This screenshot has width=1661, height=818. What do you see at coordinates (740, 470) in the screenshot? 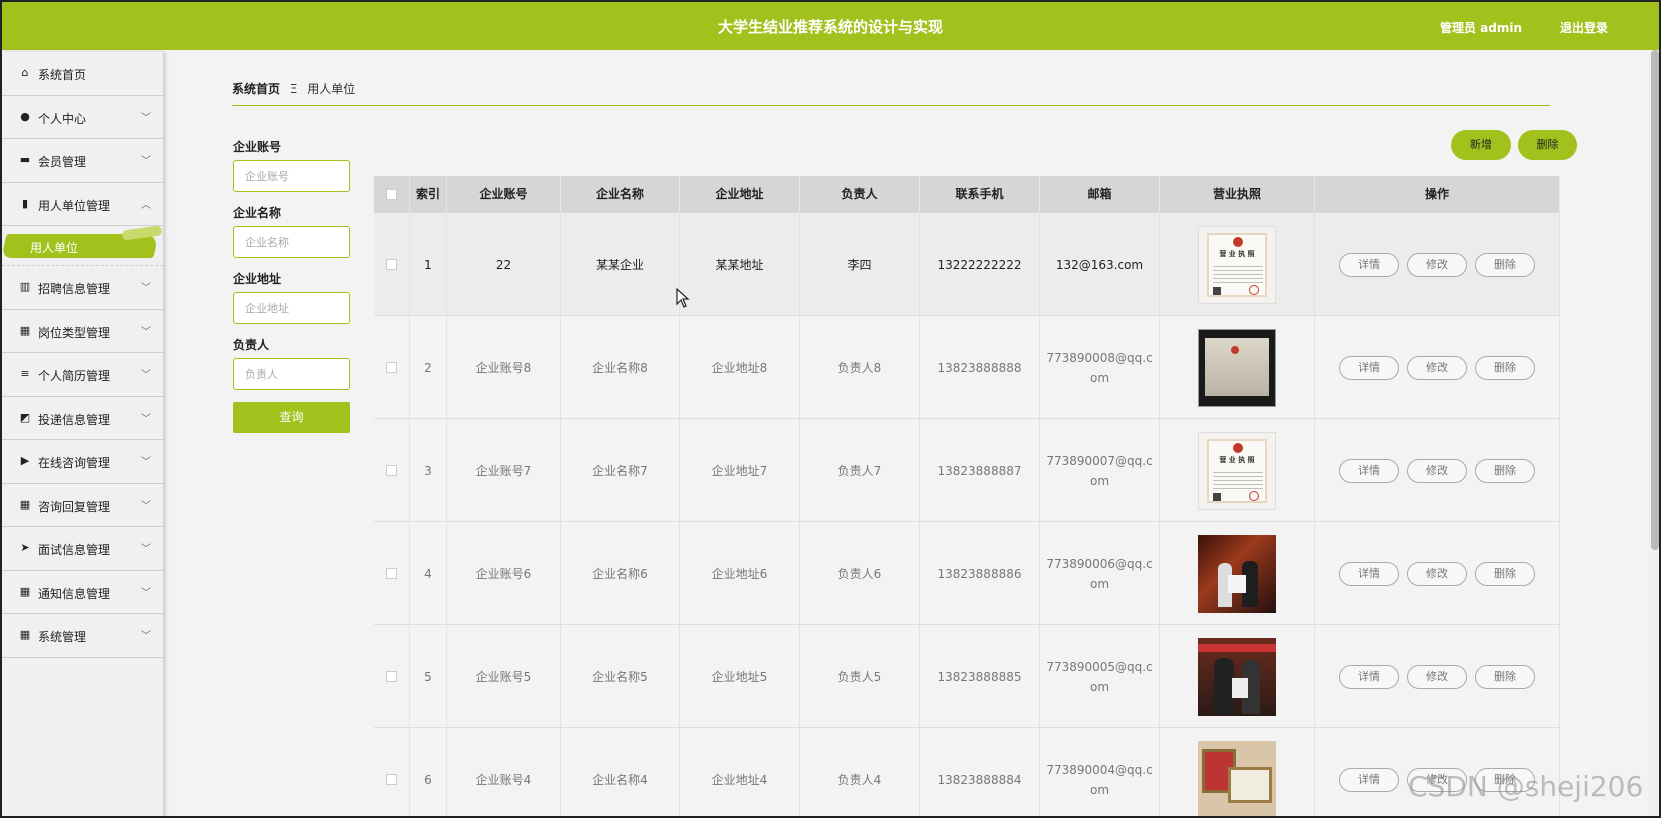
I see `cell-address: 企业地址7` at bounding box center [740, 470].